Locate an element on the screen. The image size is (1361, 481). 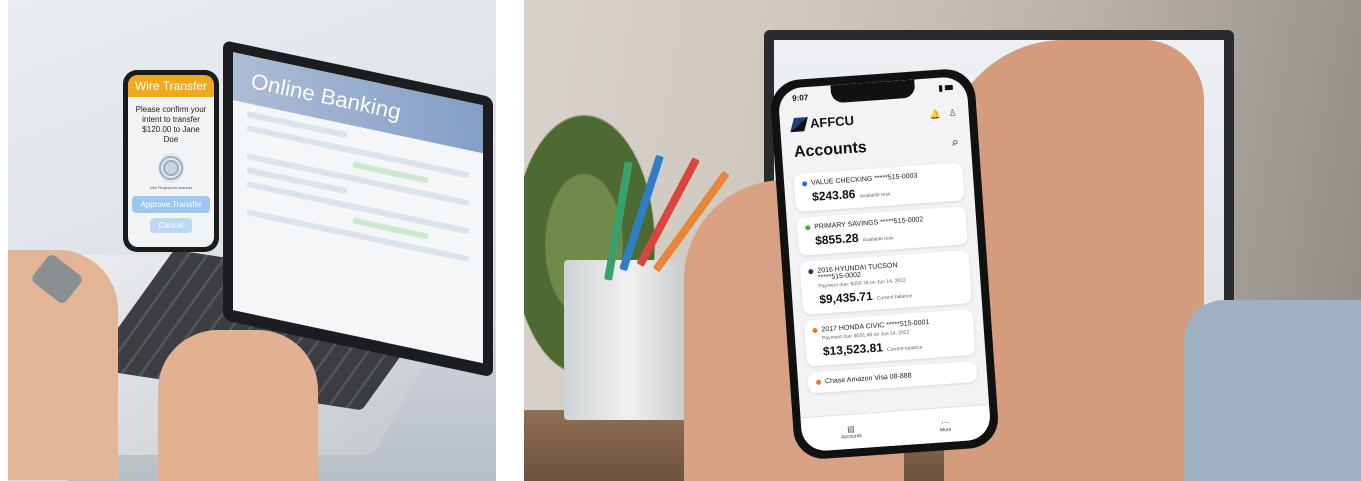
account-balance: $243.86 is located at coordinates (833, 195).